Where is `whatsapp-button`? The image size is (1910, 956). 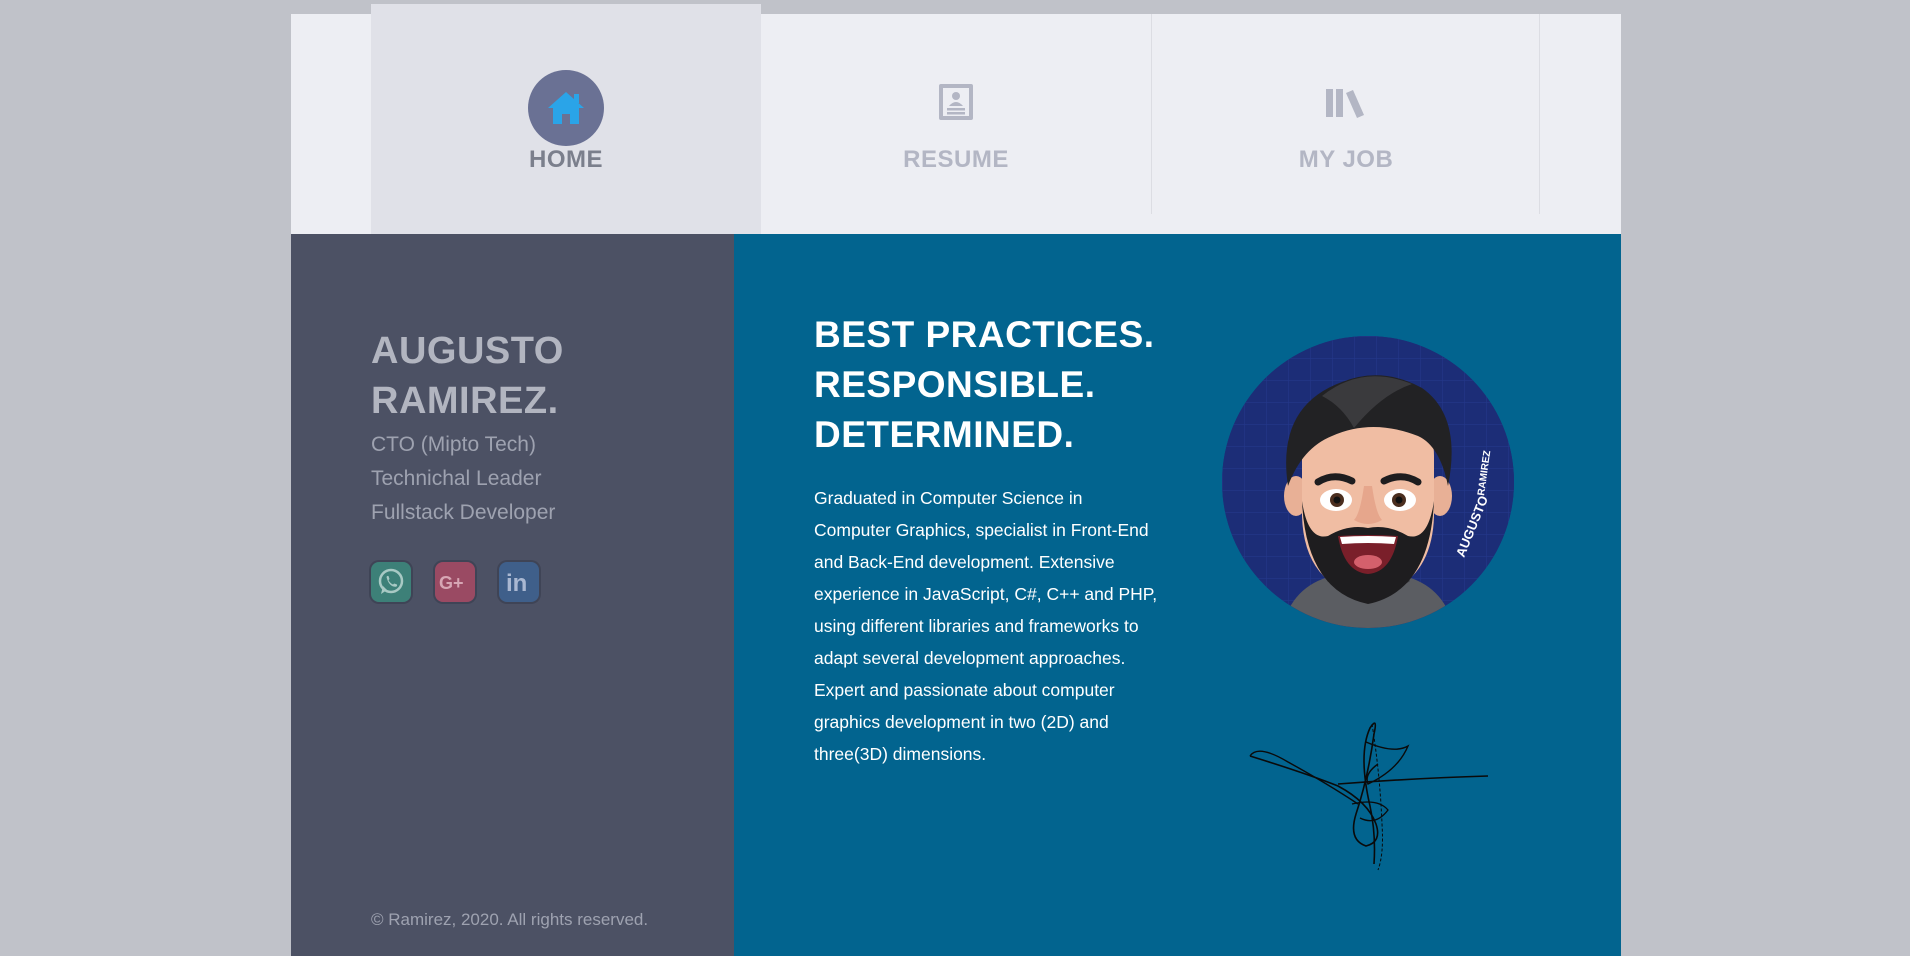
whatsapp-button is located at coordinates (391, 582).